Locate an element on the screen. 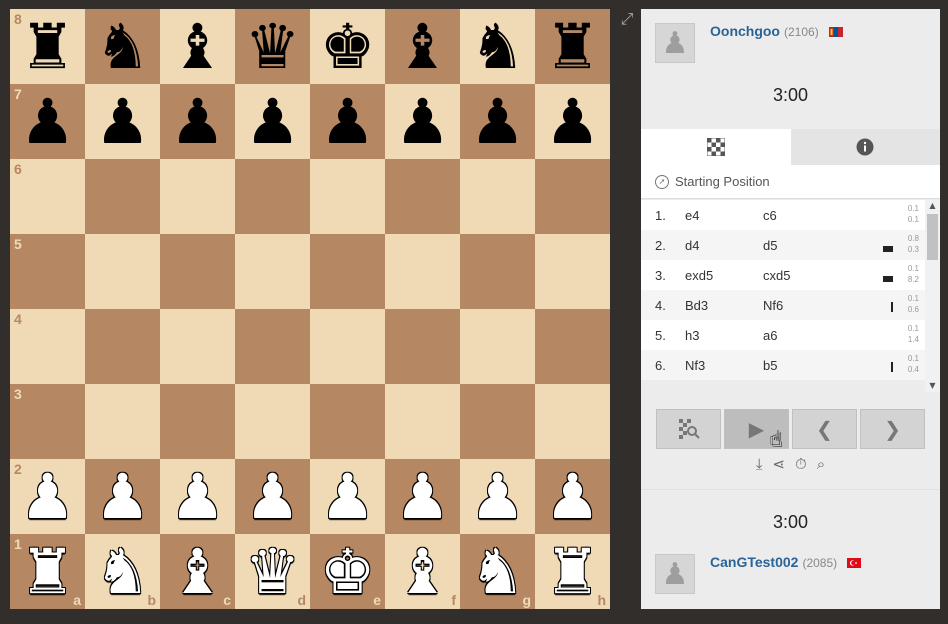  black-move: c6 is located at coordinates (809, 215).